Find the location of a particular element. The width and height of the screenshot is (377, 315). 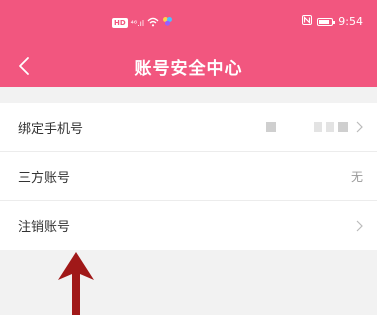

settings-item-label: 三方账号 is located at coordinates (44, 178).